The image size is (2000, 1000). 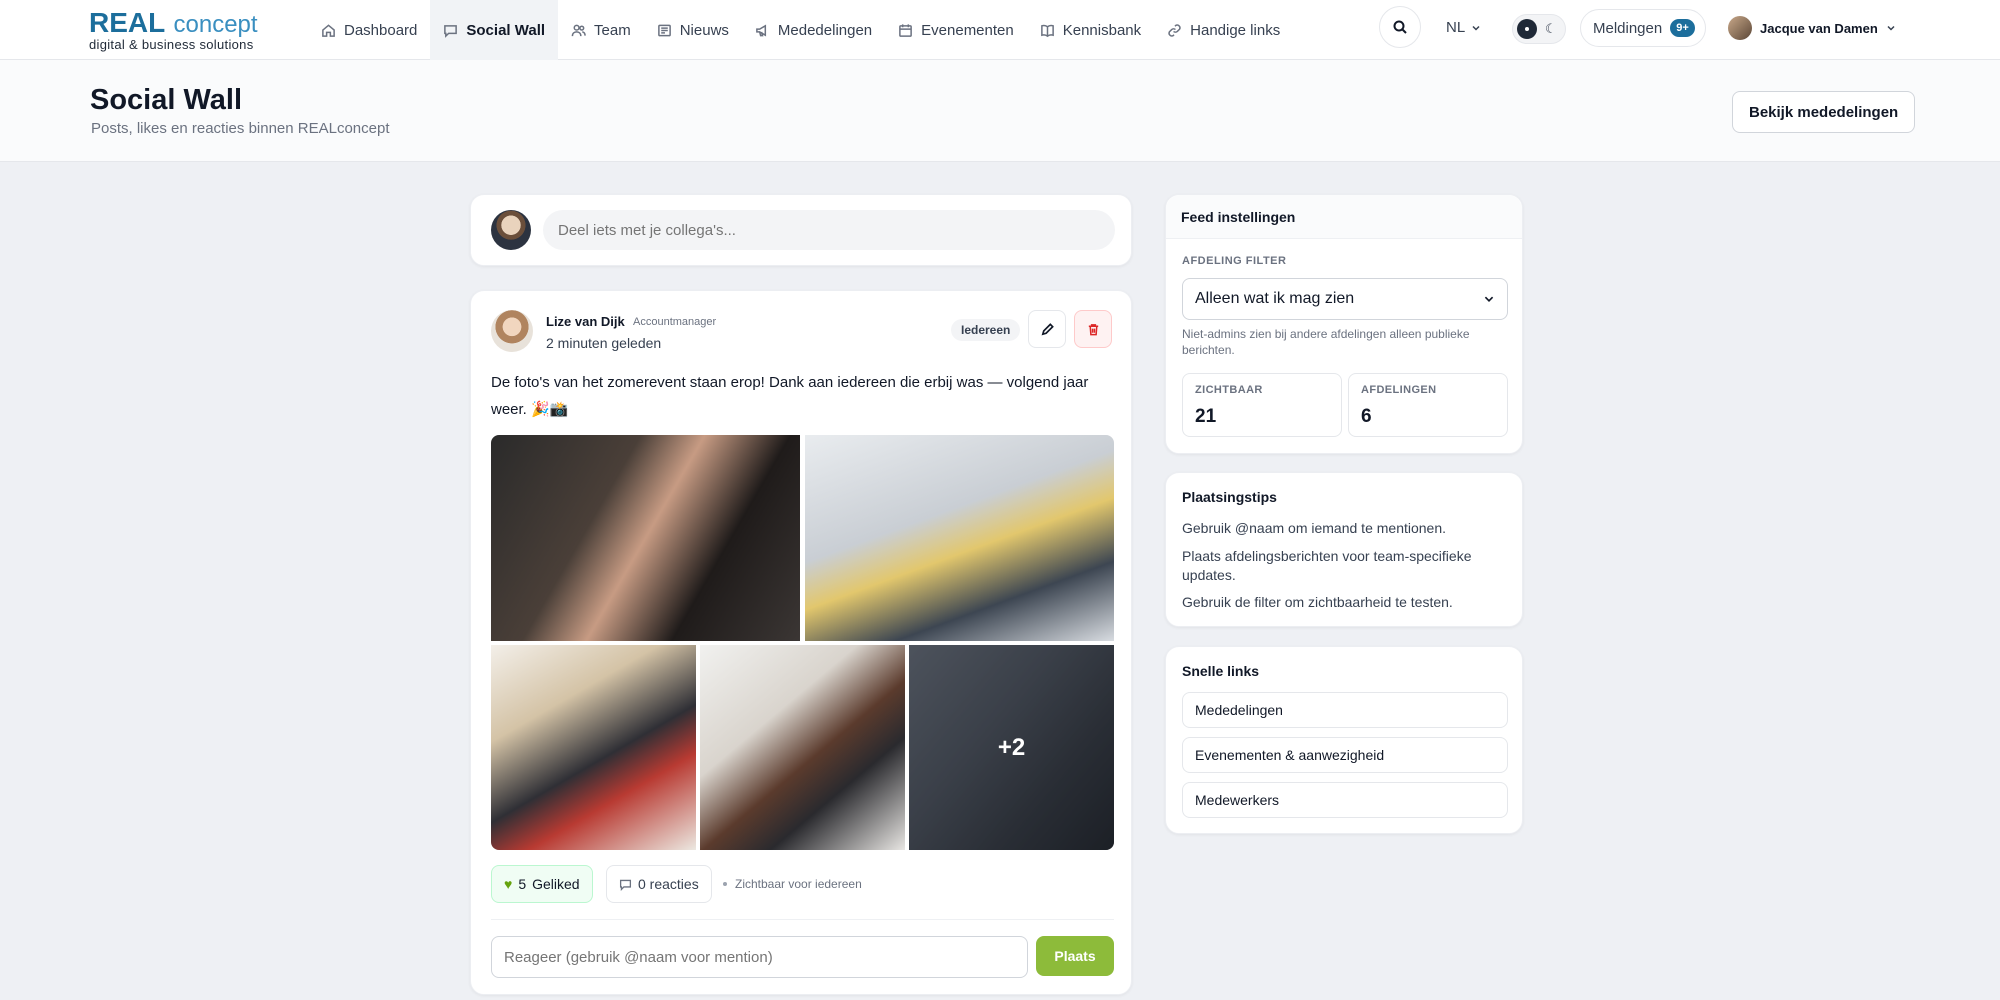 What do you see at coordinates (792, 884) in the screenshot?
I see `visibility-note: Zichtbaar voor iedereen` at bounding box center [792, 884].